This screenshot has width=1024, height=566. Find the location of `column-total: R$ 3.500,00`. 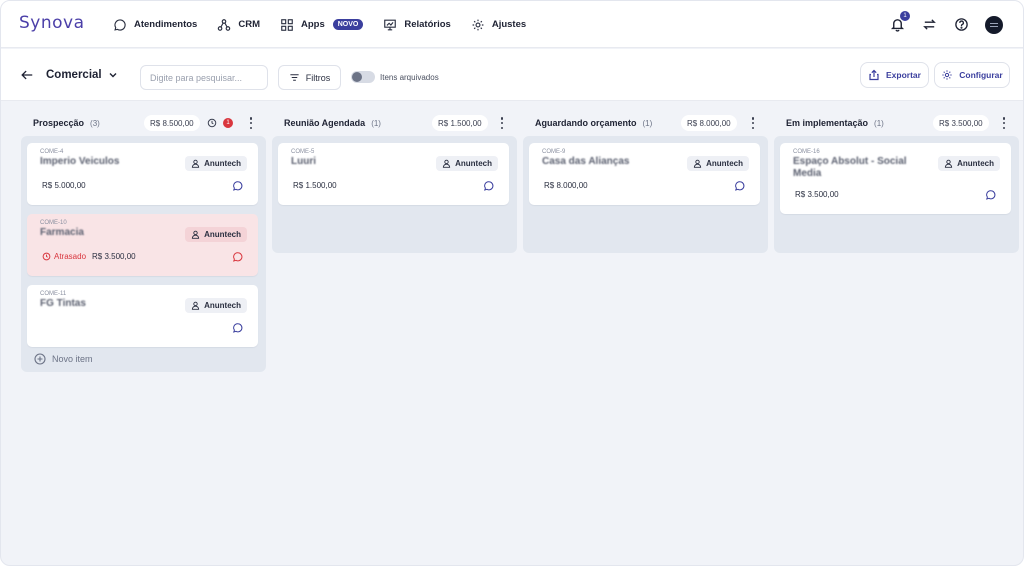

column-total: R$ 3.500,00 is located at coordinates (961, 123).